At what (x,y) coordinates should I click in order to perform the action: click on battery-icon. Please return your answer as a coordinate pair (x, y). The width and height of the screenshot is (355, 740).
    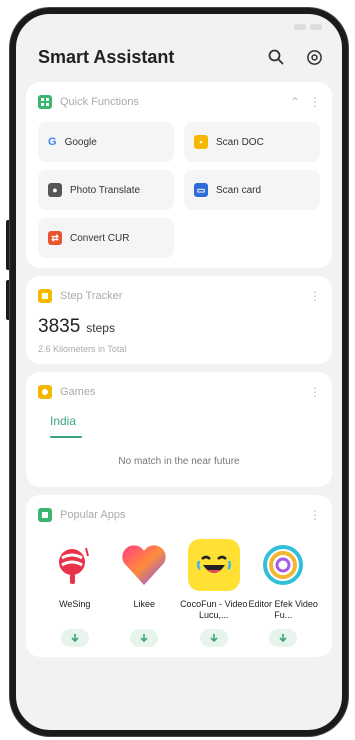
    Looking at the image, I should click on (316, 27).